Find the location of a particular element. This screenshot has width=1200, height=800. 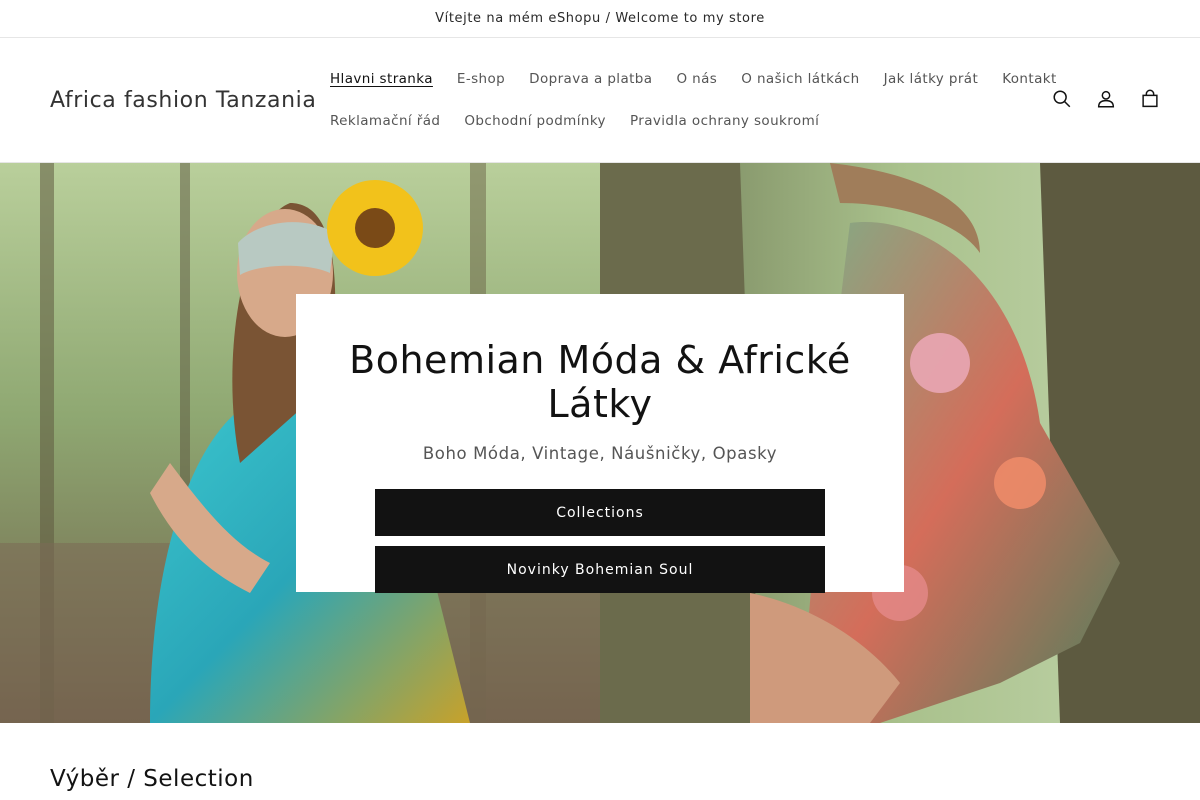

search-icon is located at coordinates (1062, 99).